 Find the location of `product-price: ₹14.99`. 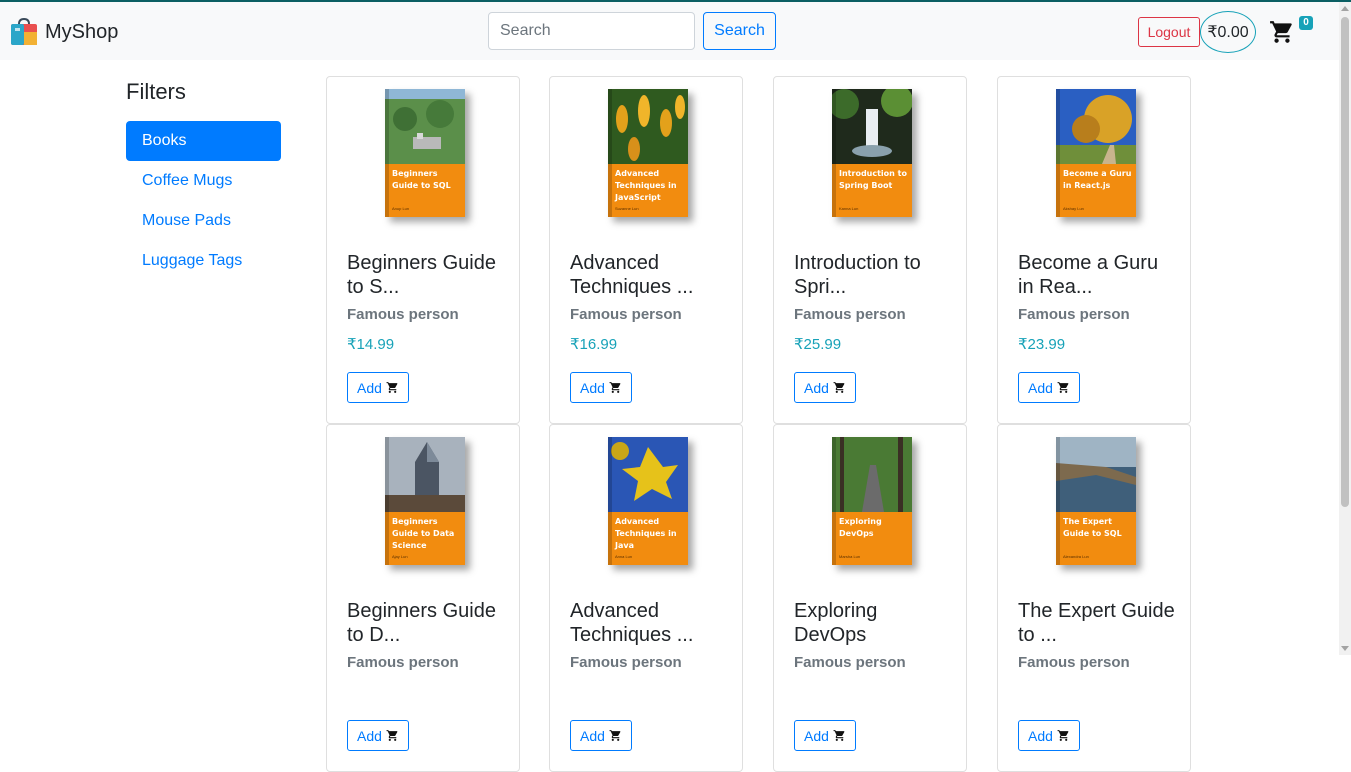

product-price: ₹14.99 is located at coordinates (371, 344).